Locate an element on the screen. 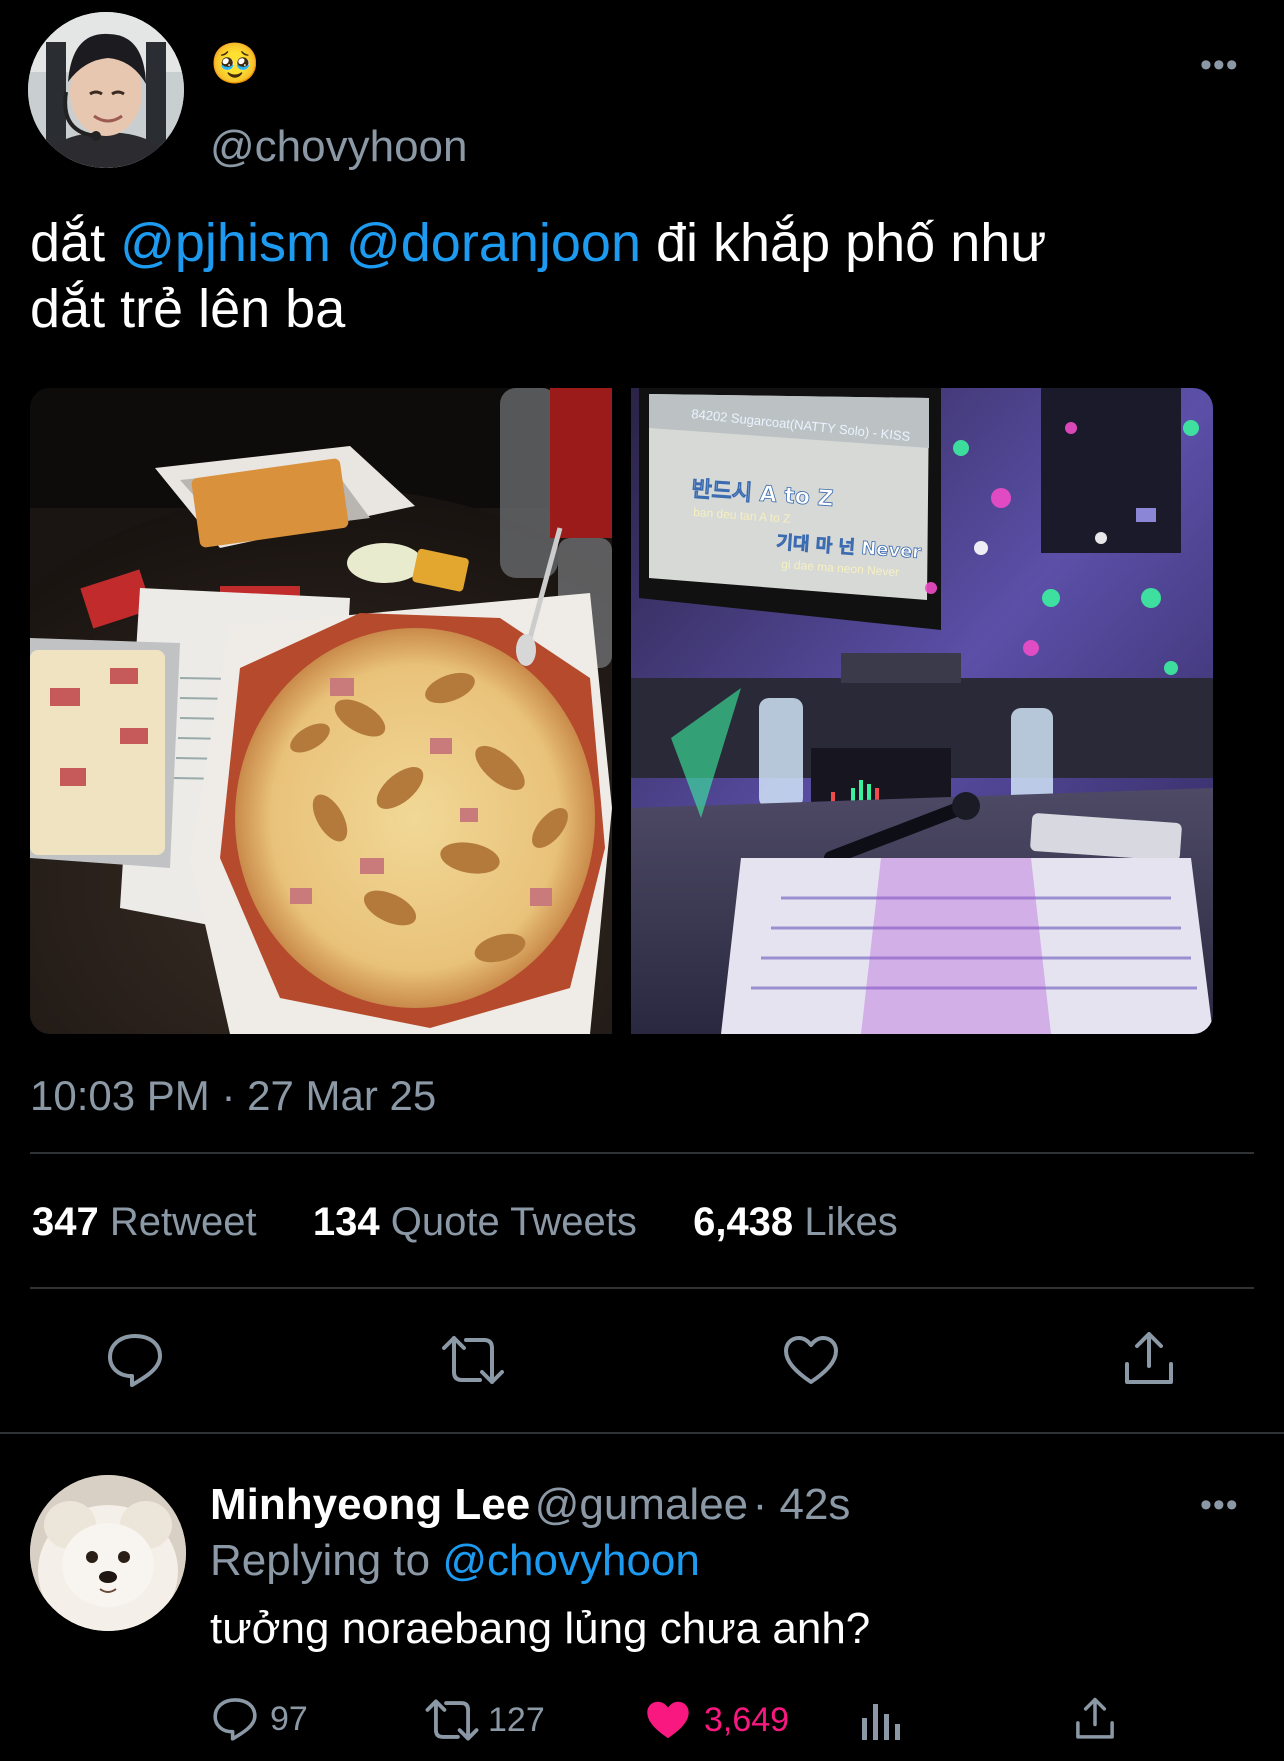  like-button is located at coordinates (811, 1362).